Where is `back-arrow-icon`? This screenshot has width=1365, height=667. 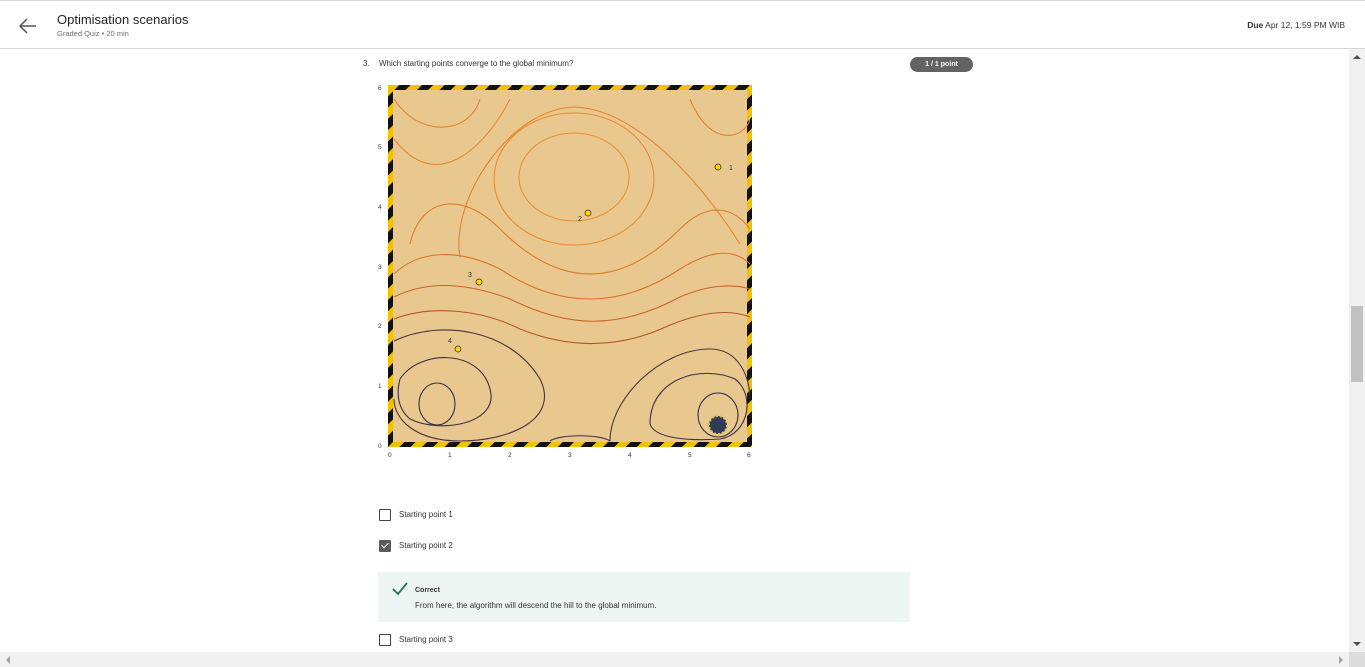
back-arrow-icon is located at coordinates (28, 26).